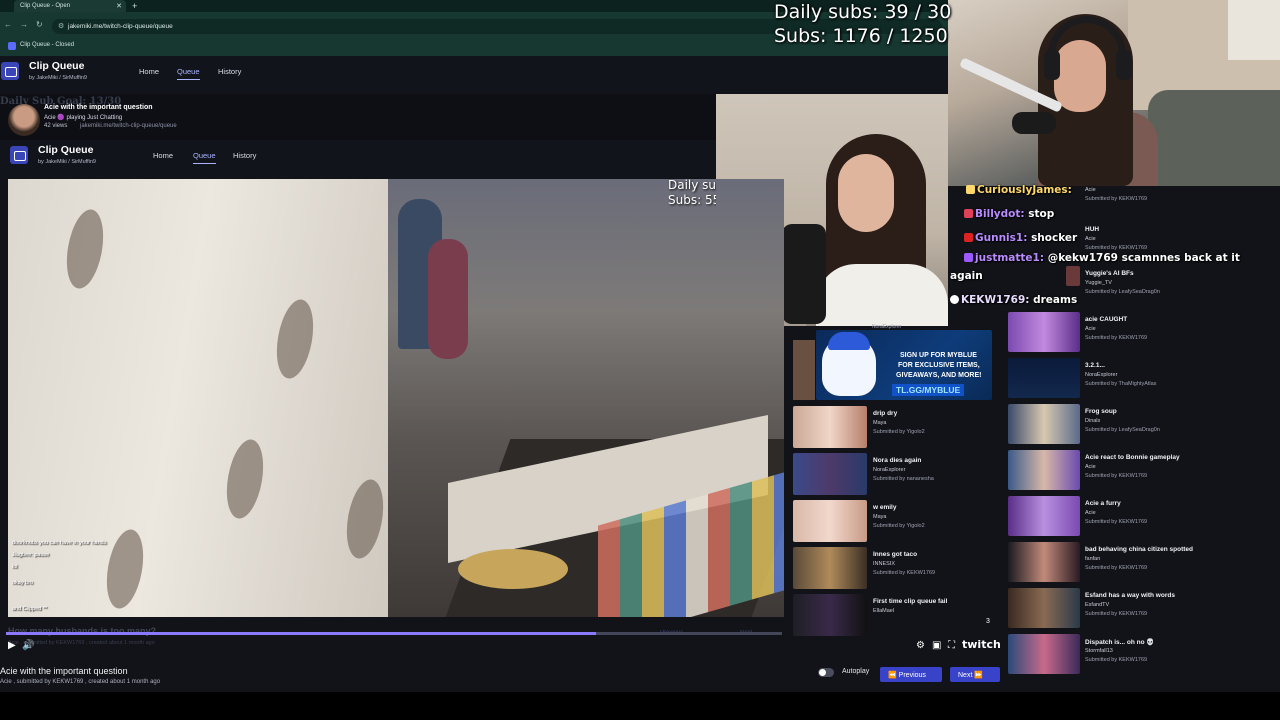  What do you see at coordinates (893, 617) in the screenshot?
I see `inner-queue-item: First time clip queue fail EllaMael` at bounding box center [893, 617].